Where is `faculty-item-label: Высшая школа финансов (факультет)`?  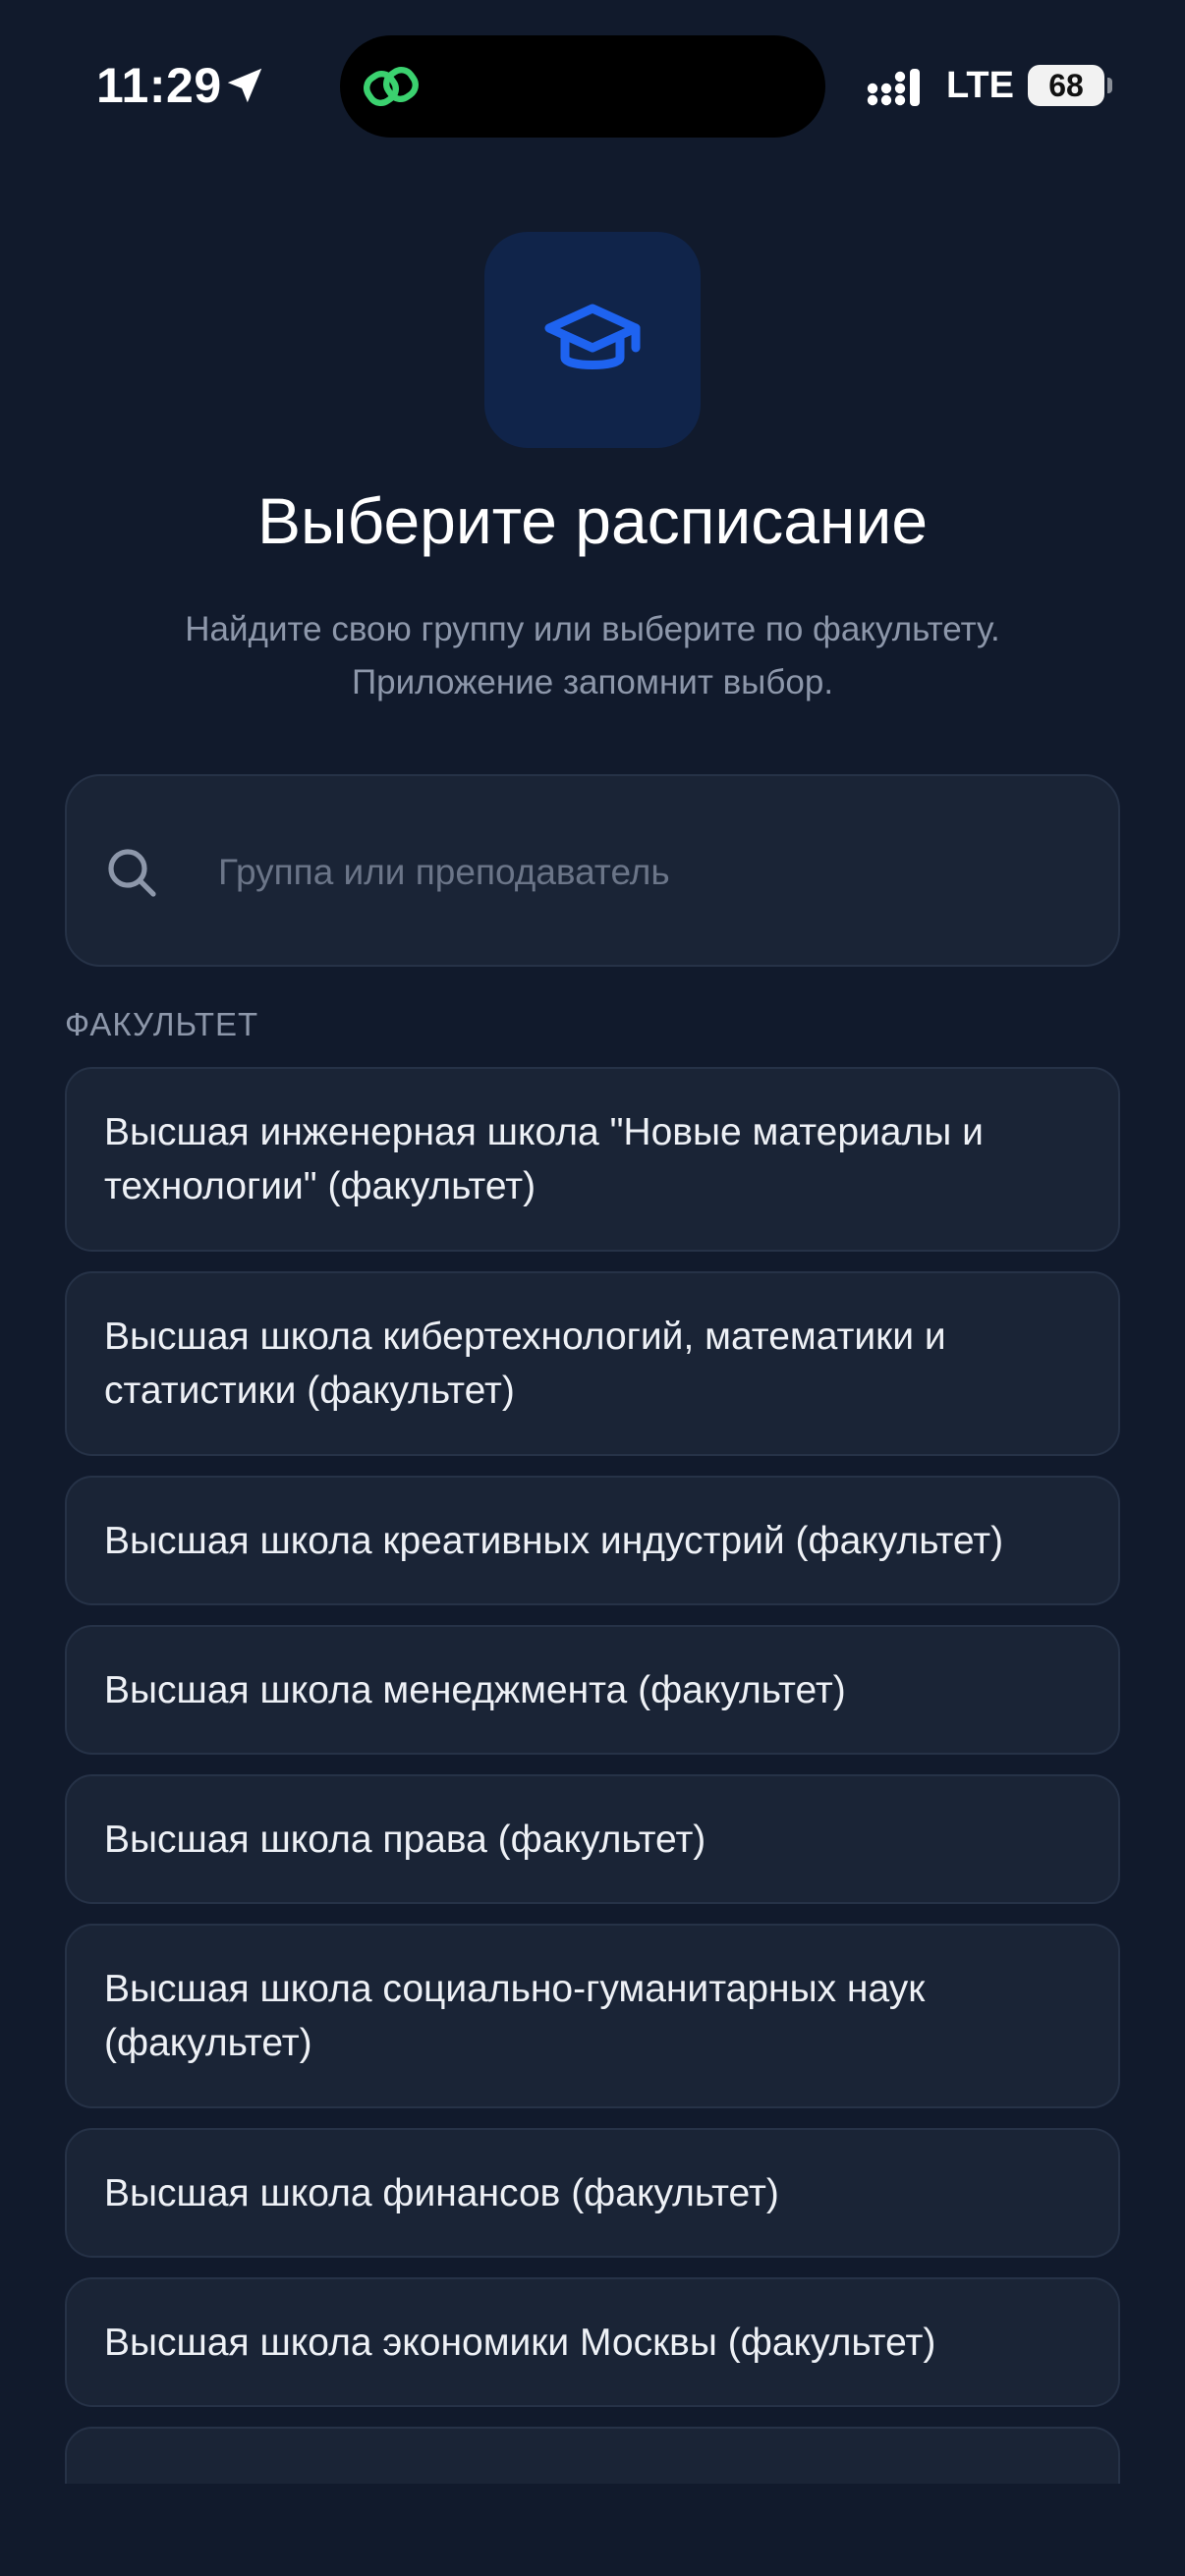
faculty-item-label: Высшая школа финансов (факультет) is located at coordinates (442, 2192).